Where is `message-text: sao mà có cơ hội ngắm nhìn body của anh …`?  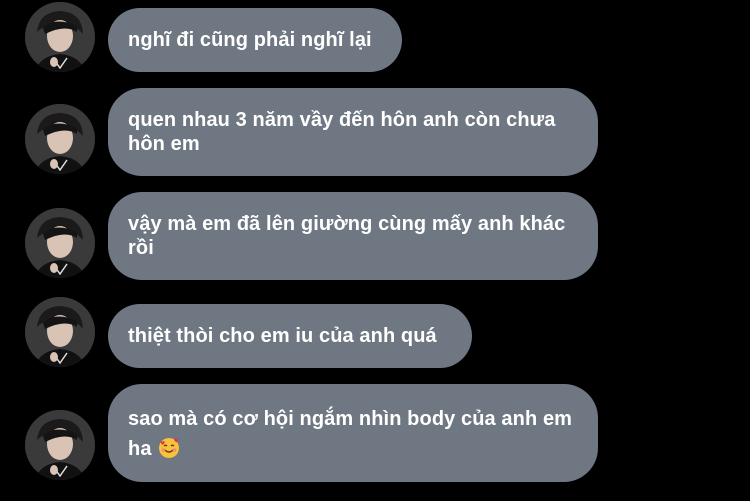
message-text: sao mà có cơ hội ngắm nhìn body của anh … is located at coordinates (350, 434).